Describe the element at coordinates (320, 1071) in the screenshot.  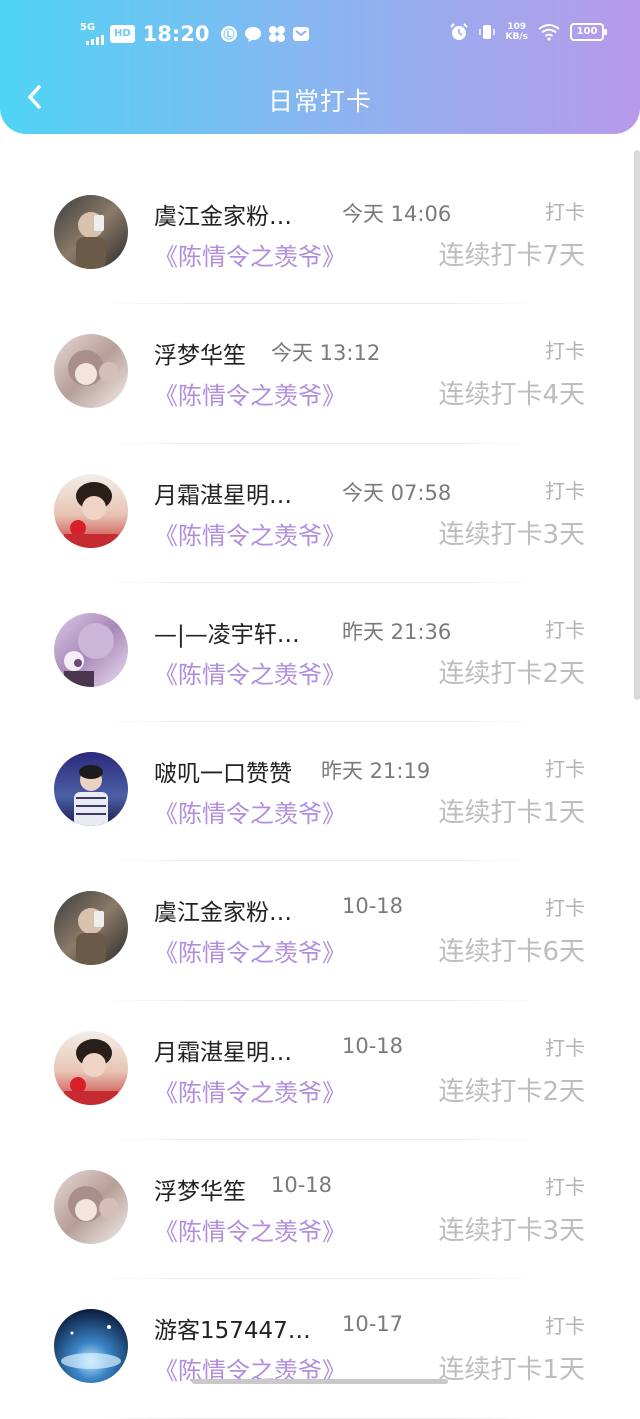
I see `checkin-row: 月霜湛星明… 10-18 打卡 《陈情令之羡爷》 连续打卡2天` at that location.